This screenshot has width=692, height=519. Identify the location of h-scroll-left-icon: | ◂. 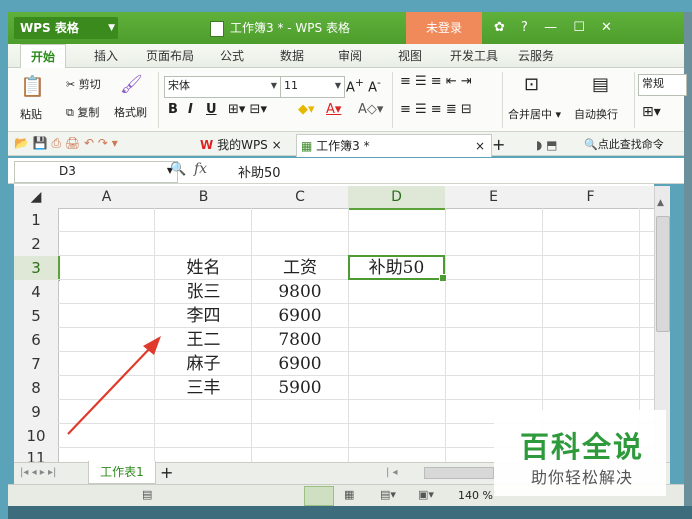
(392, 472).